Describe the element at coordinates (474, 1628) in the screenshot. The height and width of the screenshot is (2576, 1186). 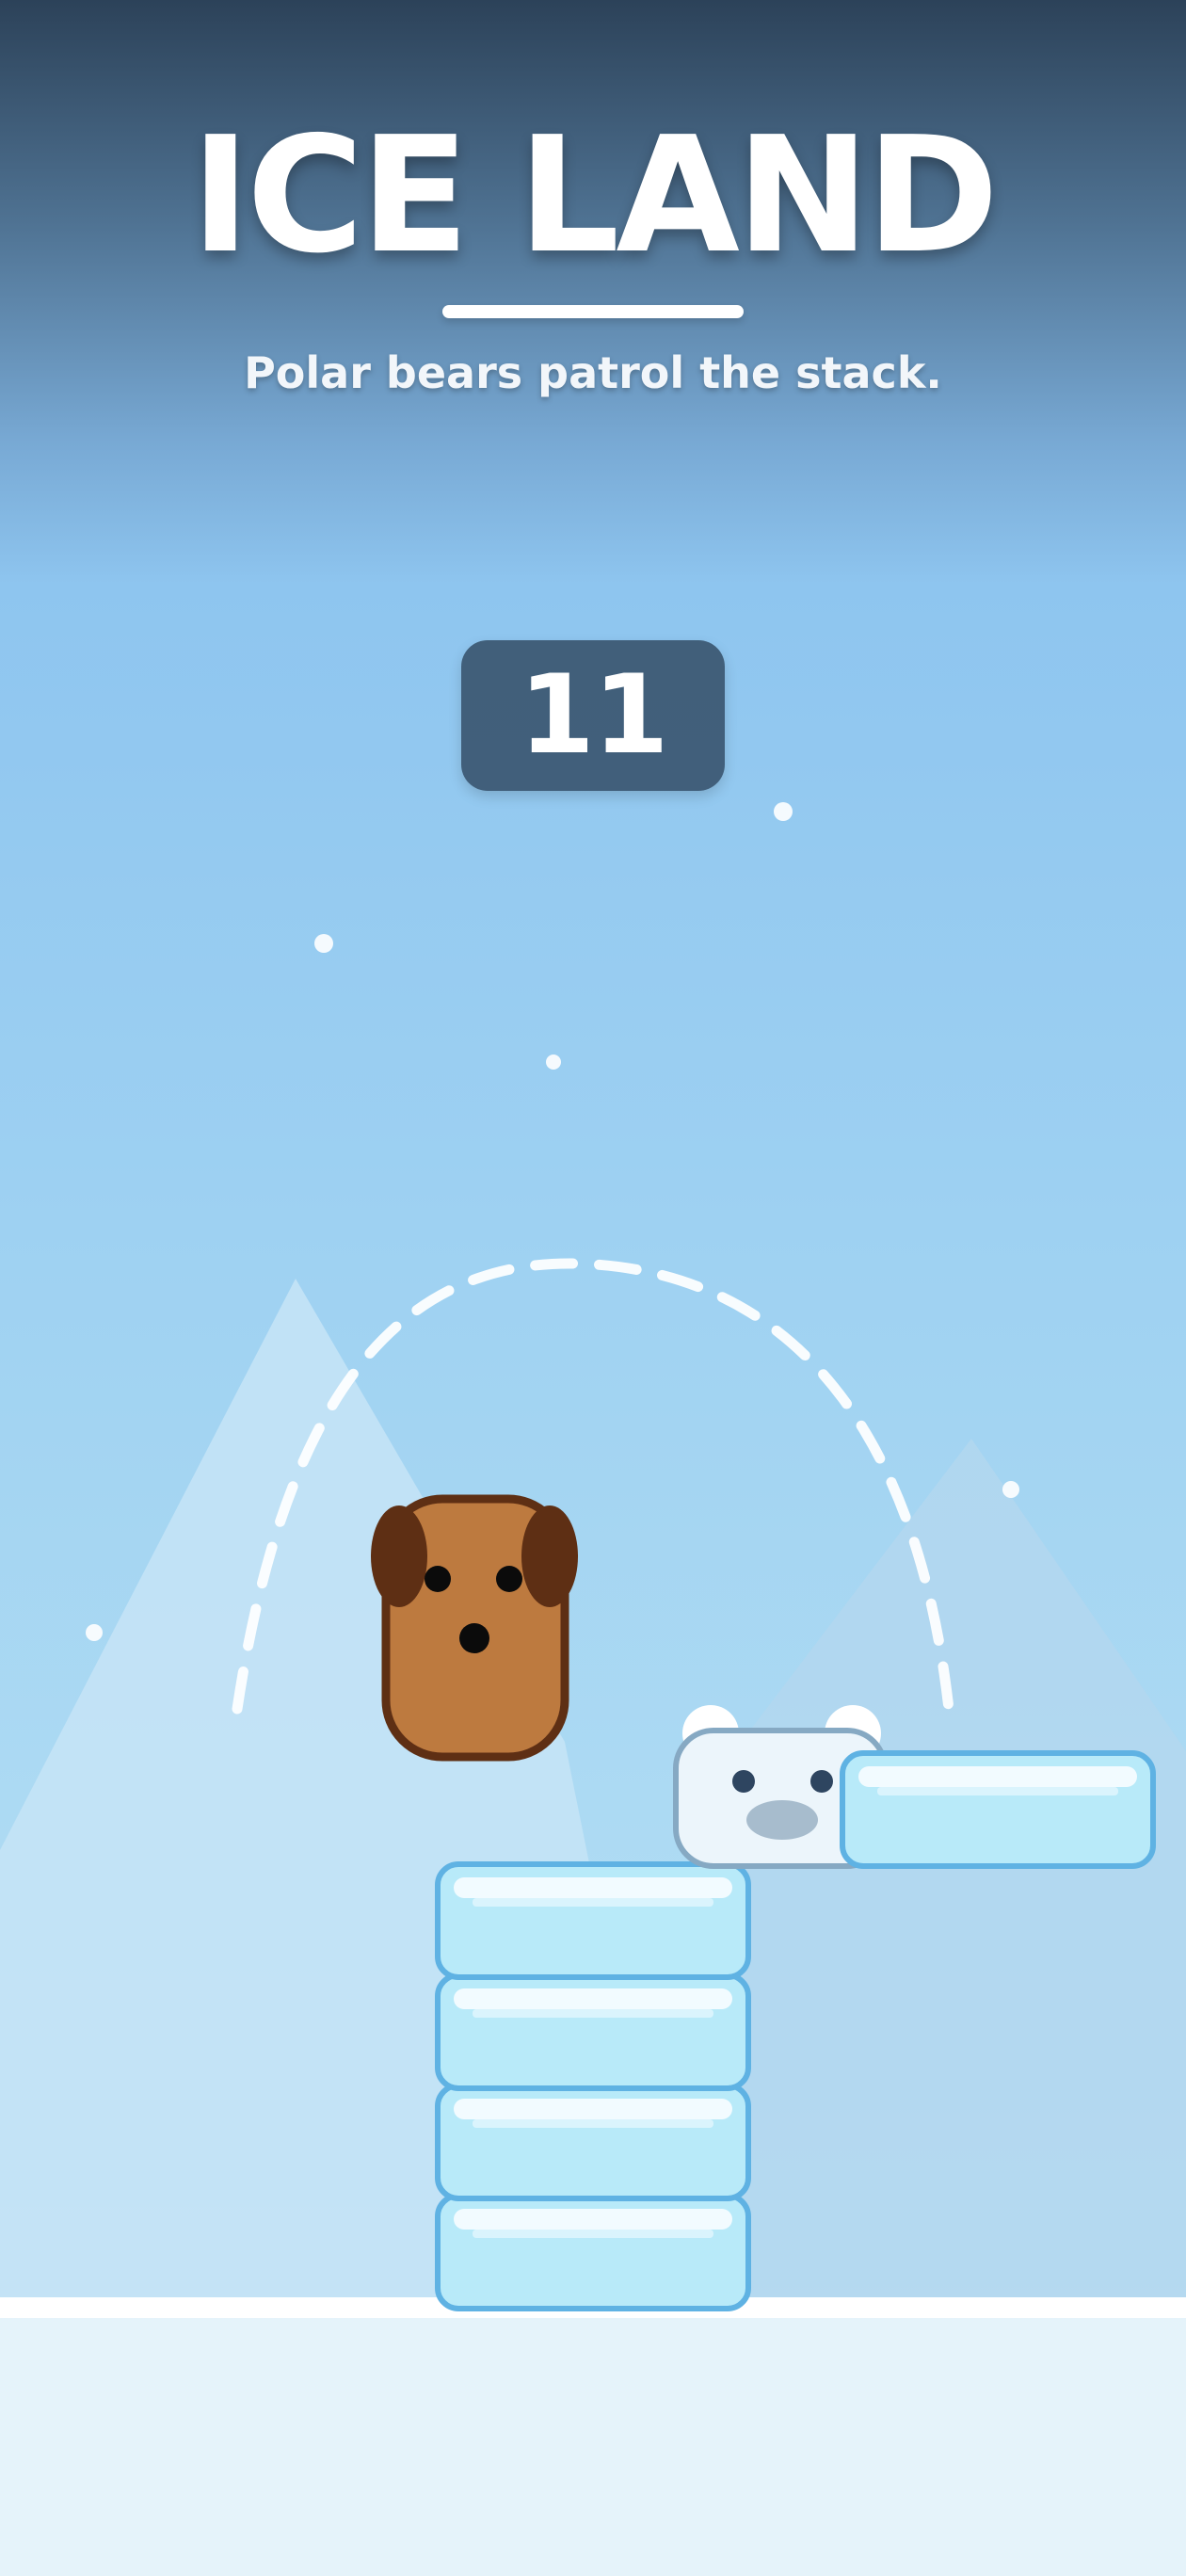
I see `dog-player` at that location.